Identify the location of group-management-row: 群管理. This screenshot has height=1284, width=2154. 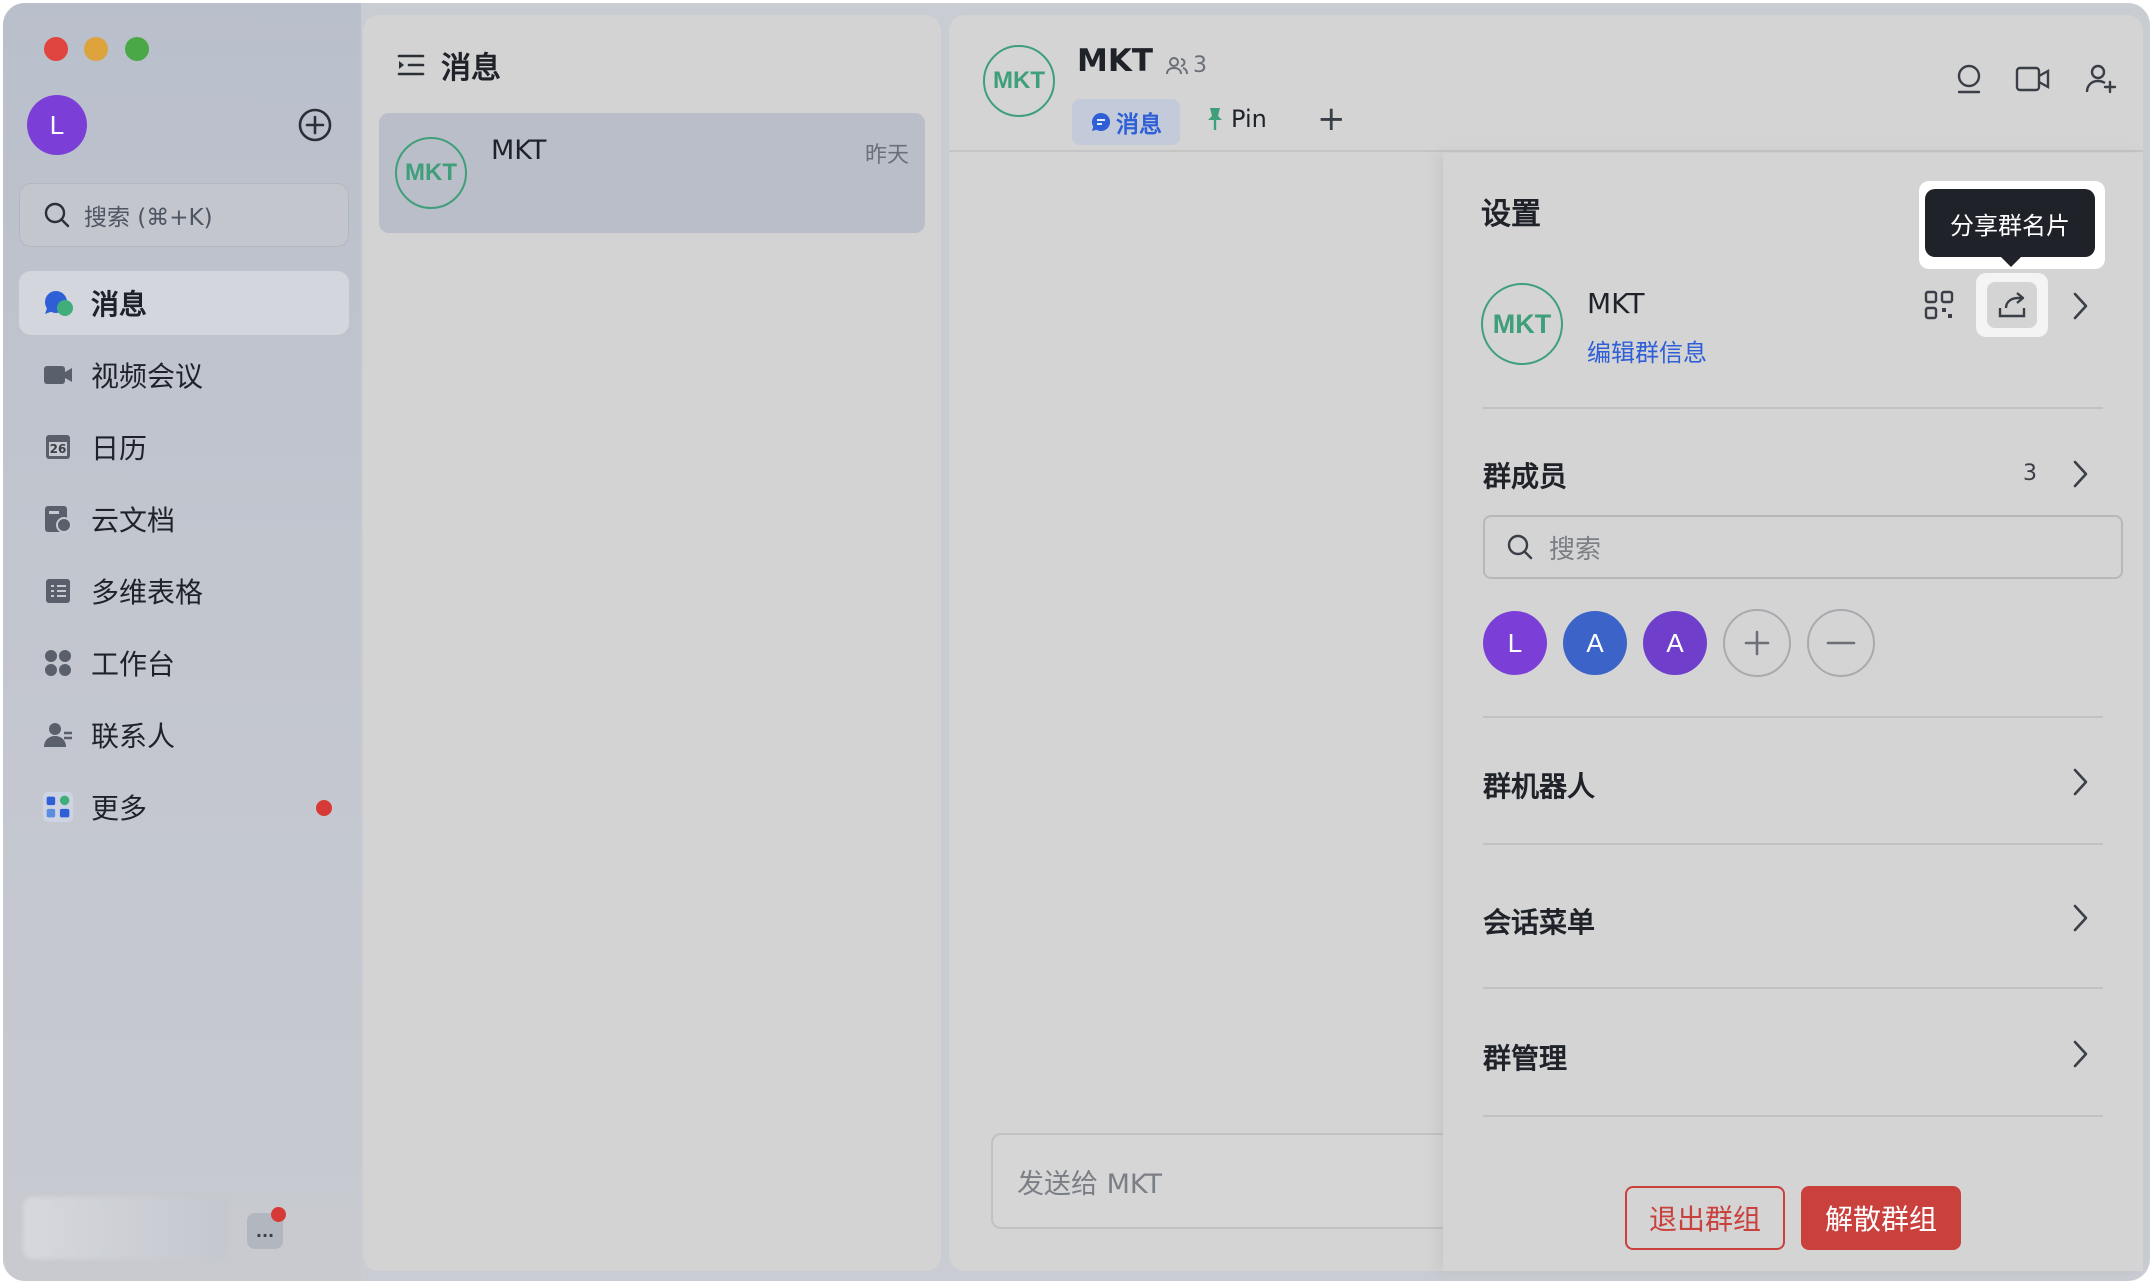
(1525, 1057).